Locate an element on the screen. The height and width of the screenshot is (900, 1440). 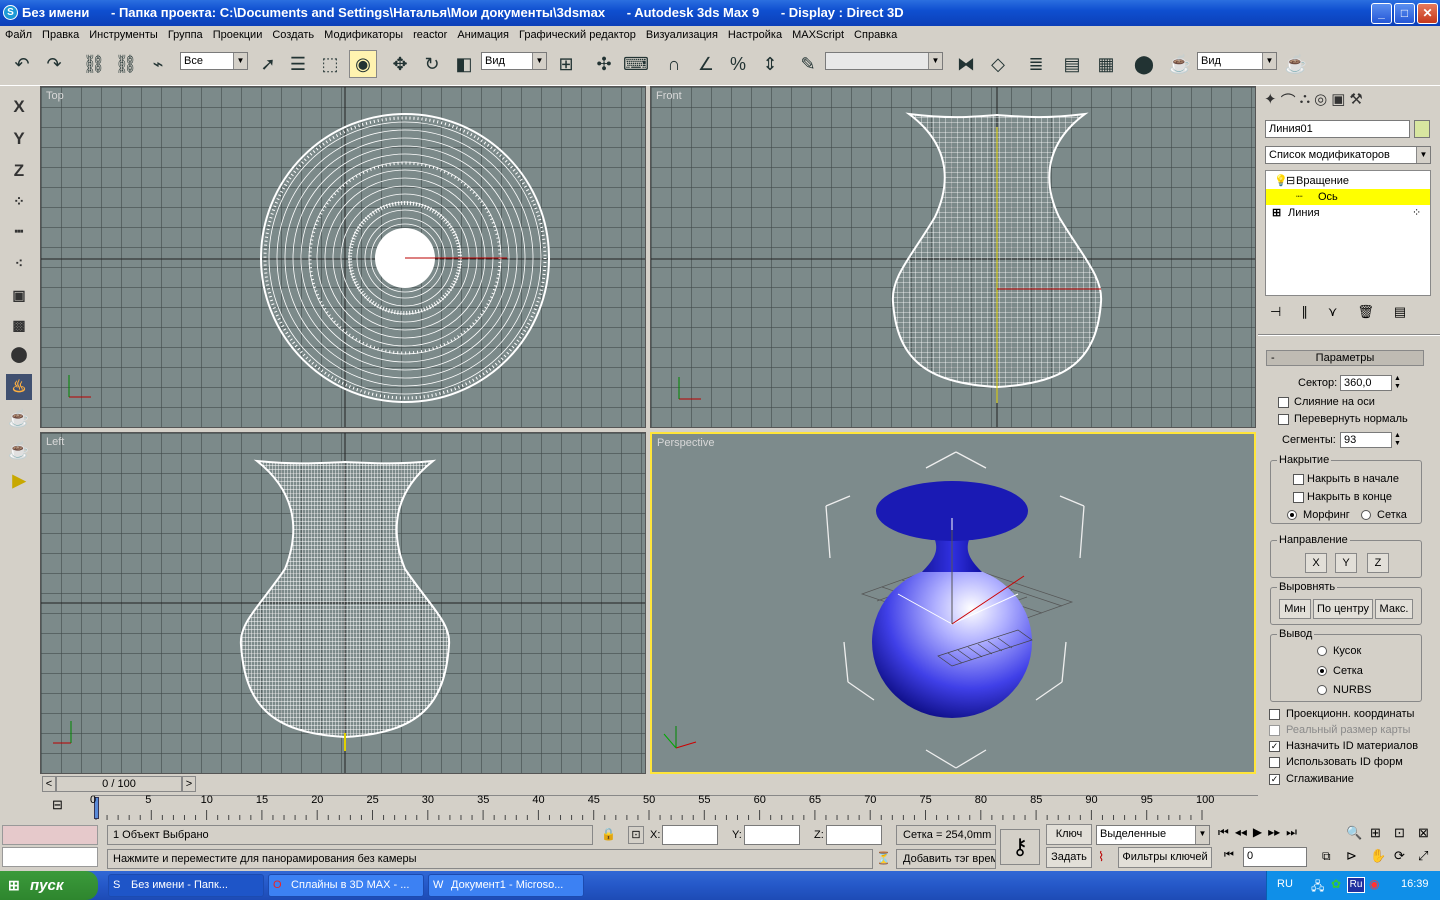
auto-key-button: Ключ is located at coordinates (1069, 834).